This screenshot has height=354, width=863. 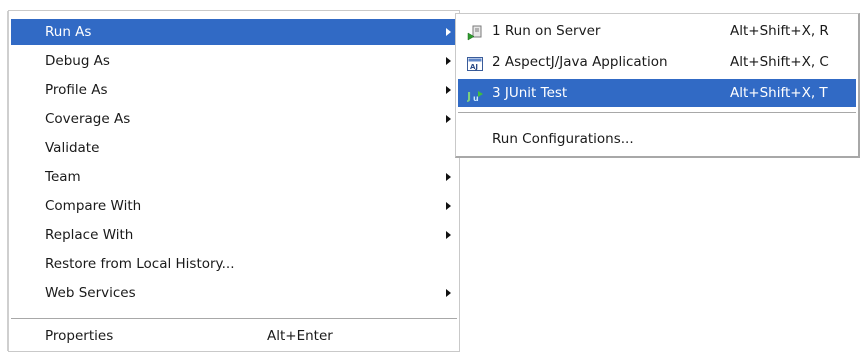 I want to click on menu-item-validate: Validate, so click(x=234, y=148).